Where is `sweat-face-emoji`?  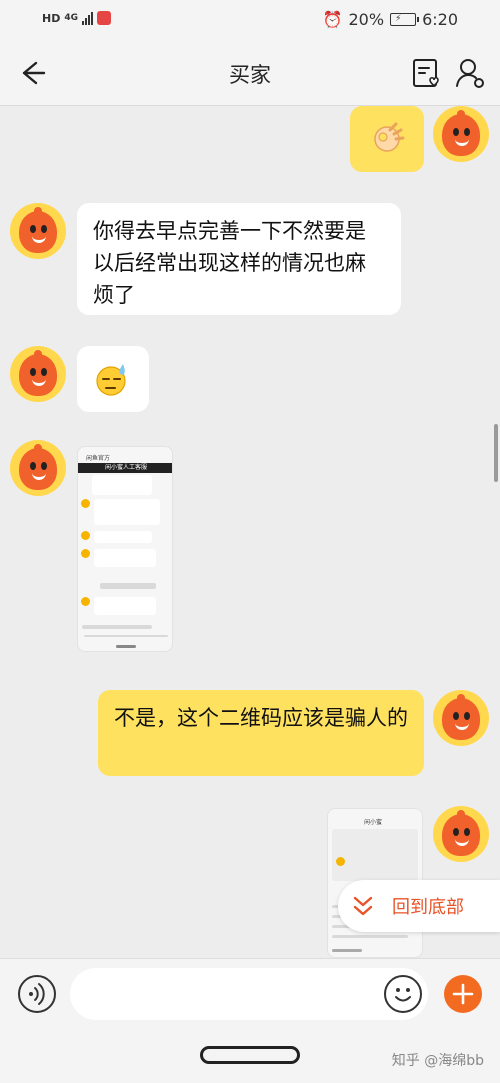 sweat-face-emoji is located at coordinates (111, 380).